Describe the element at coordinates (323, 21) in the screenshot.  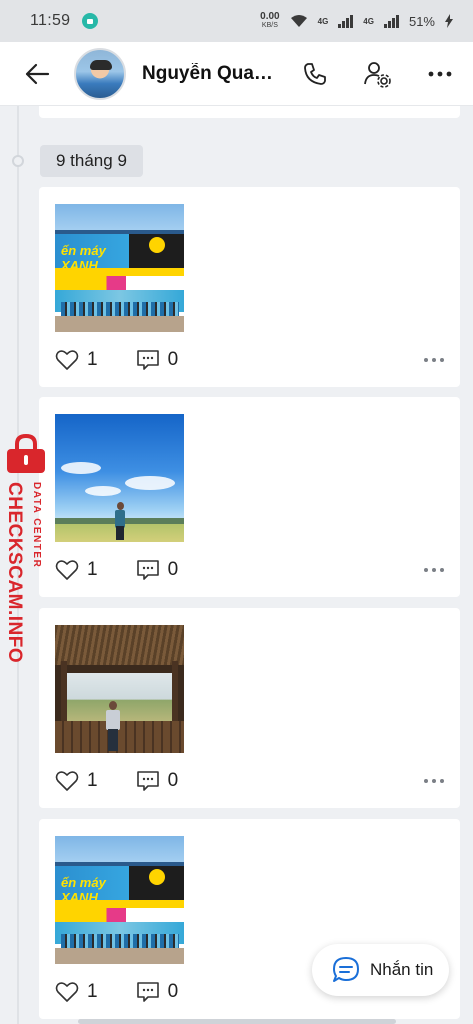
I see `signal-label-1: 4G` at that location.